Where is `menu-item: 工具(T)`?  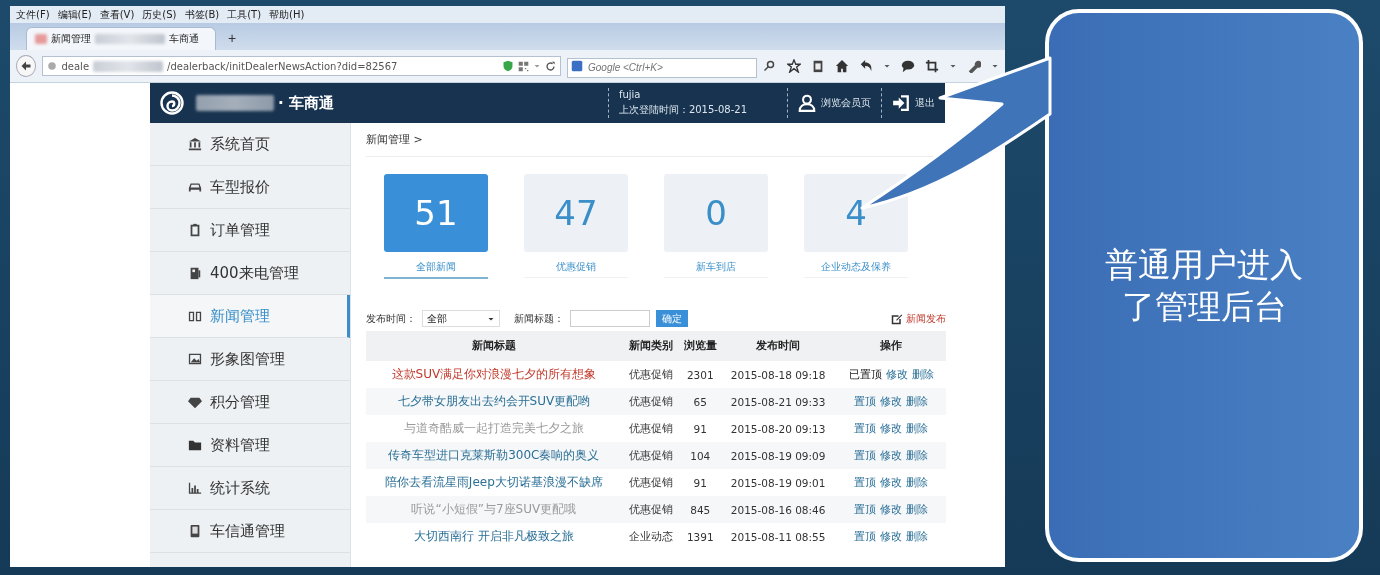 menu-item: 工具(T) is located at coordinates (244, 14).